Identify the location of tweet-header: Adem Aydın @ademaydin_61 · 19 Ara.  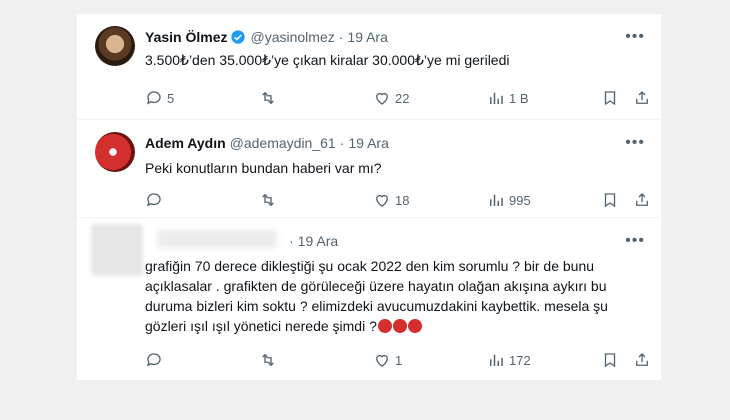
(267, 143).